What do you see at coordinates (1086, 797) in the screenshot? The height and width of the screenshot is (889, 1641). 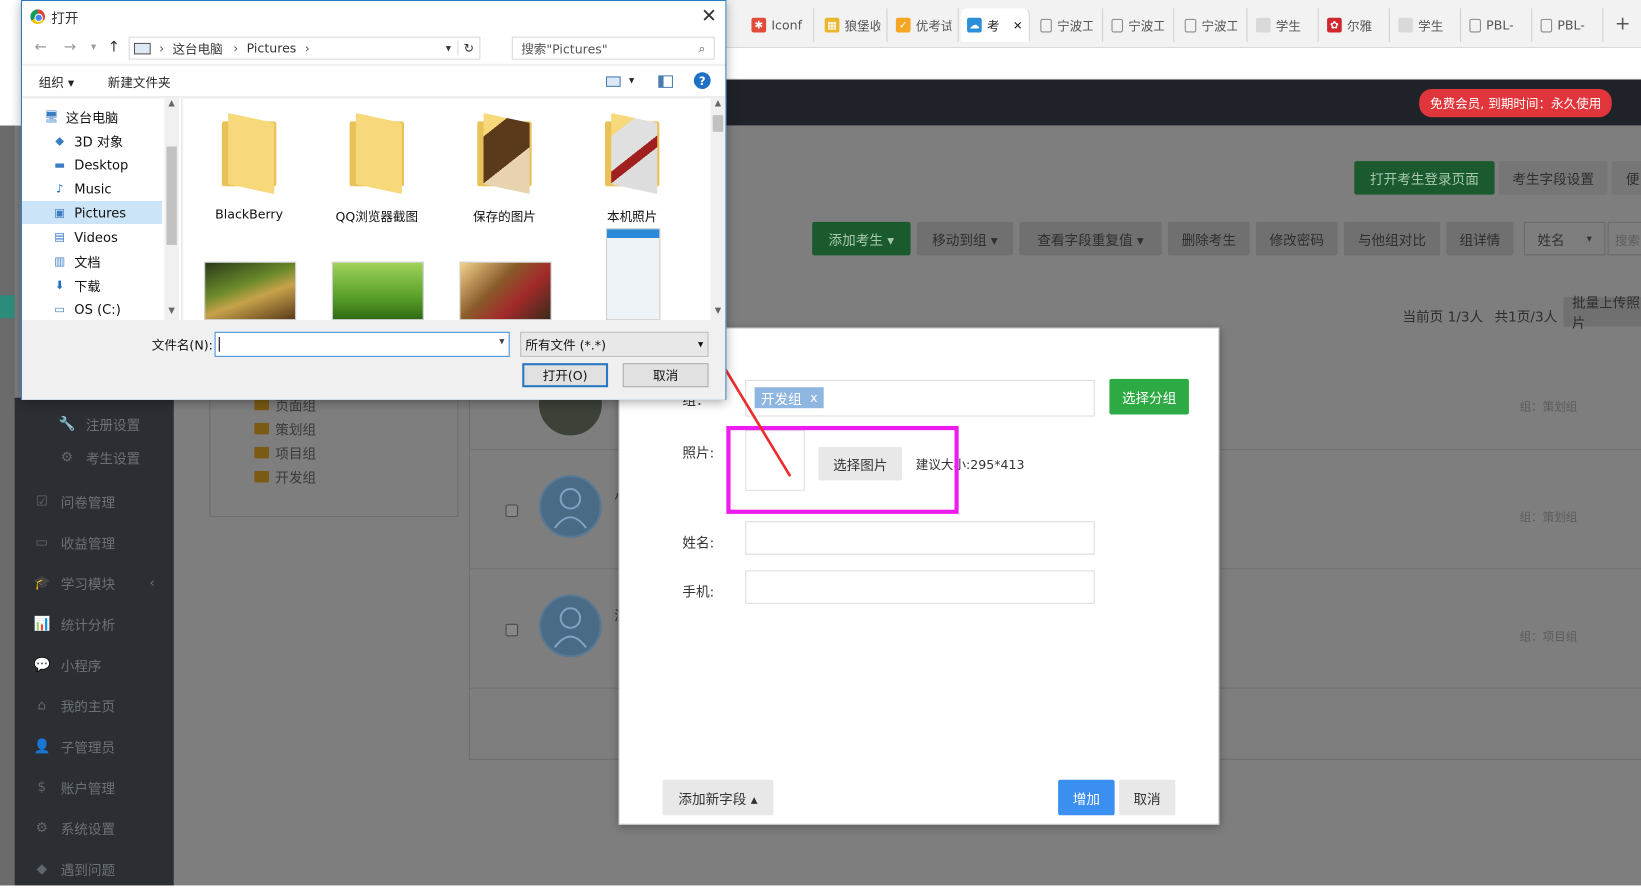 I see `submit-button: 增加` at bounding box center [1086, 797].